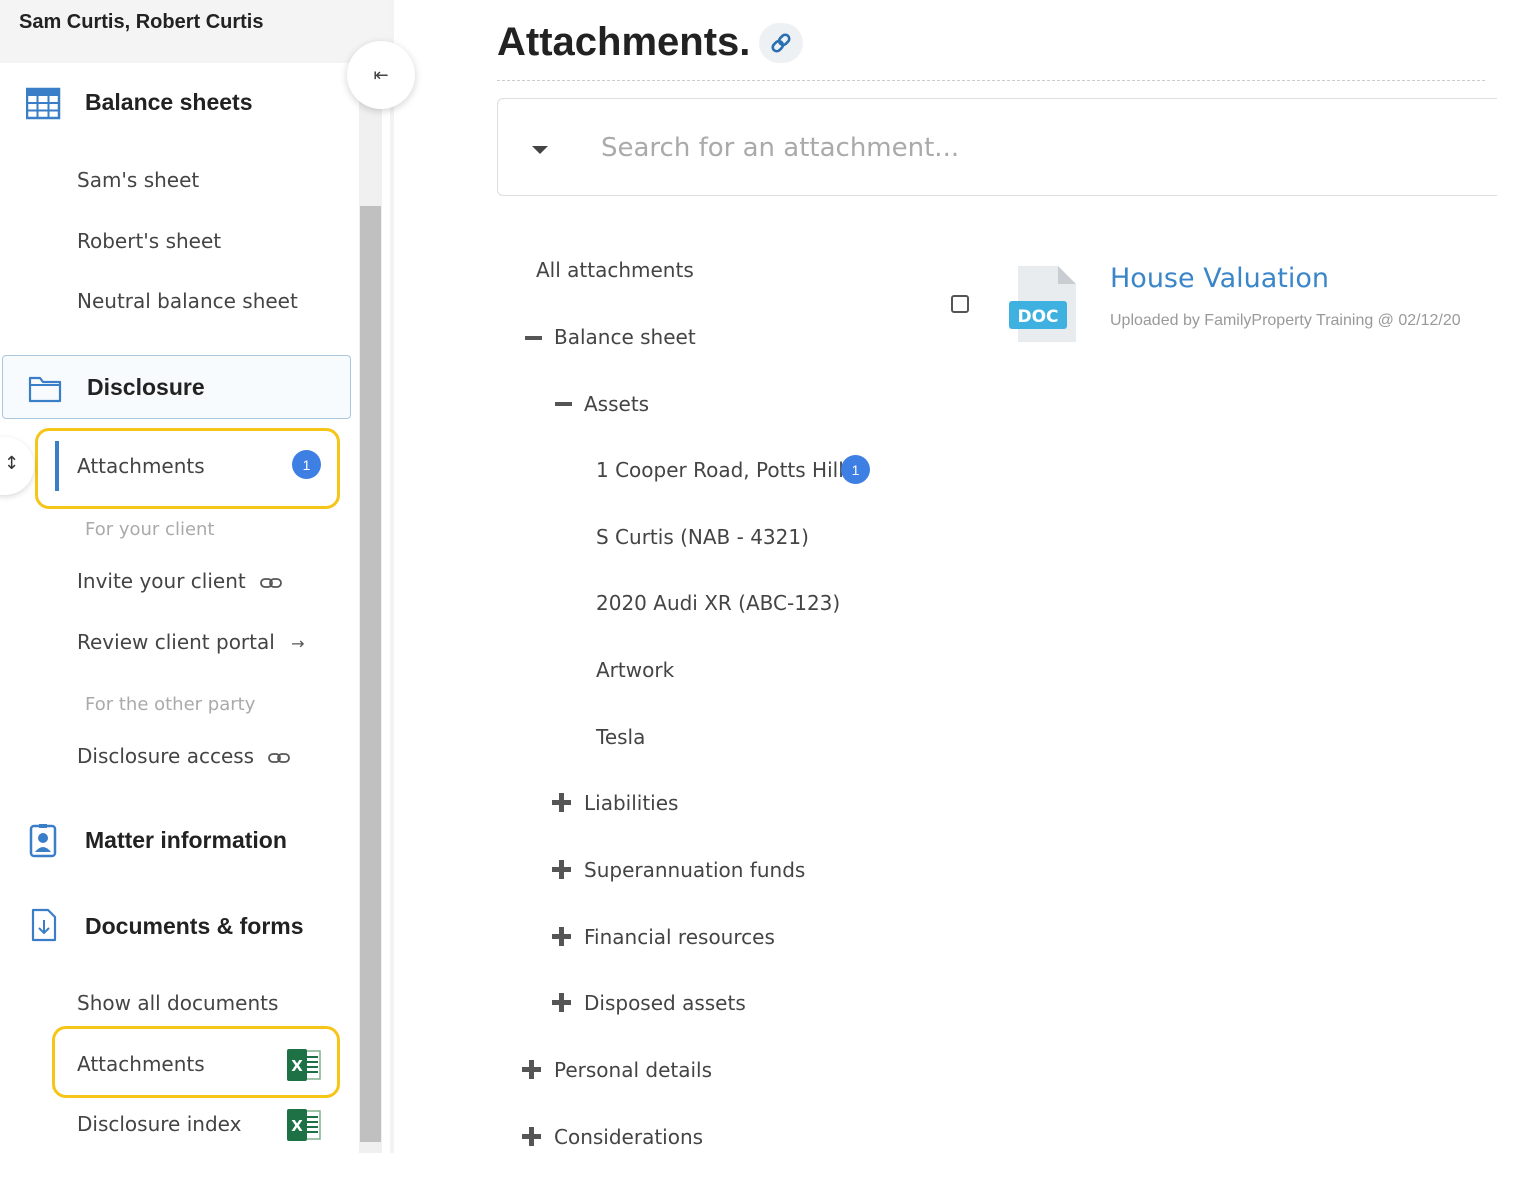 The image size is (1515, 1193). I want to click on sidebar-item-disclosure-access: Disclosure access, so click(184, 756).